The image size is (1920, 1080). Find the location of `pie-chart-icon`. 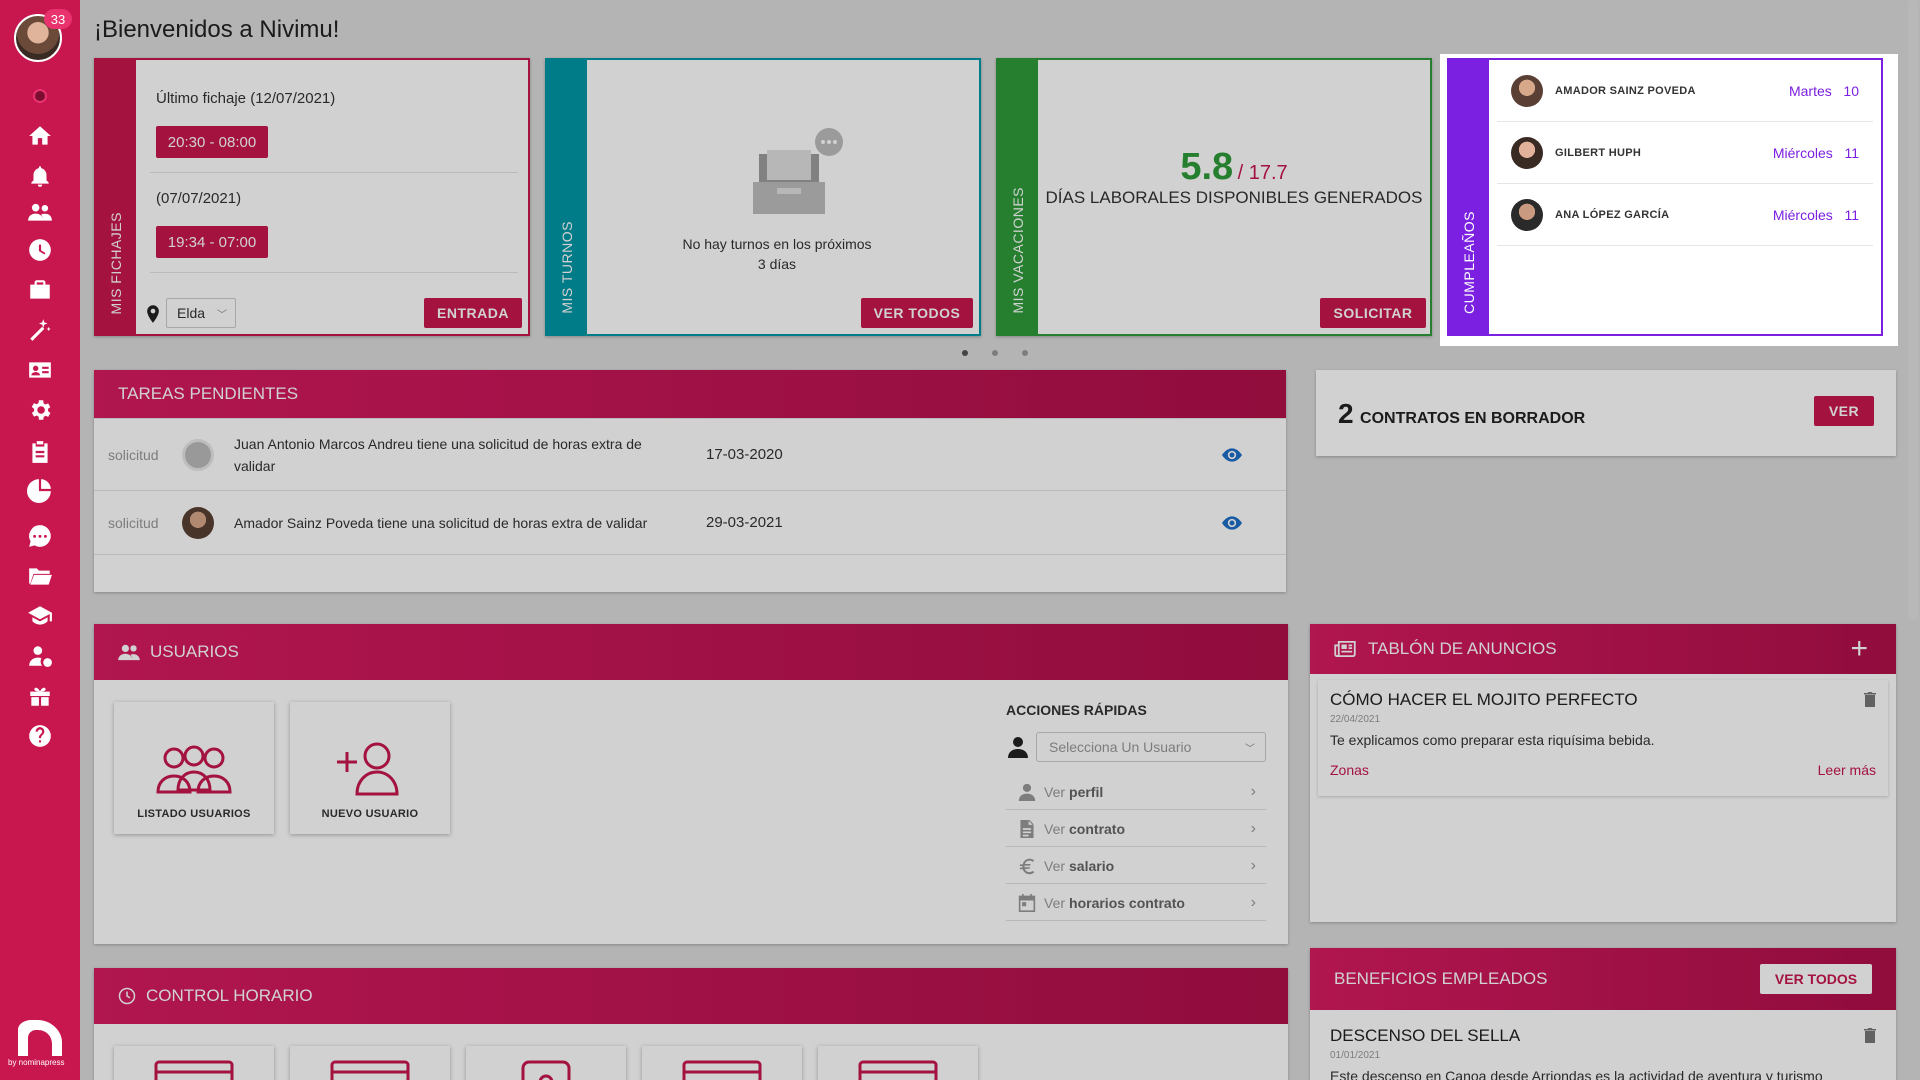

pie-chart-icon is located at coordinates (40, 490).